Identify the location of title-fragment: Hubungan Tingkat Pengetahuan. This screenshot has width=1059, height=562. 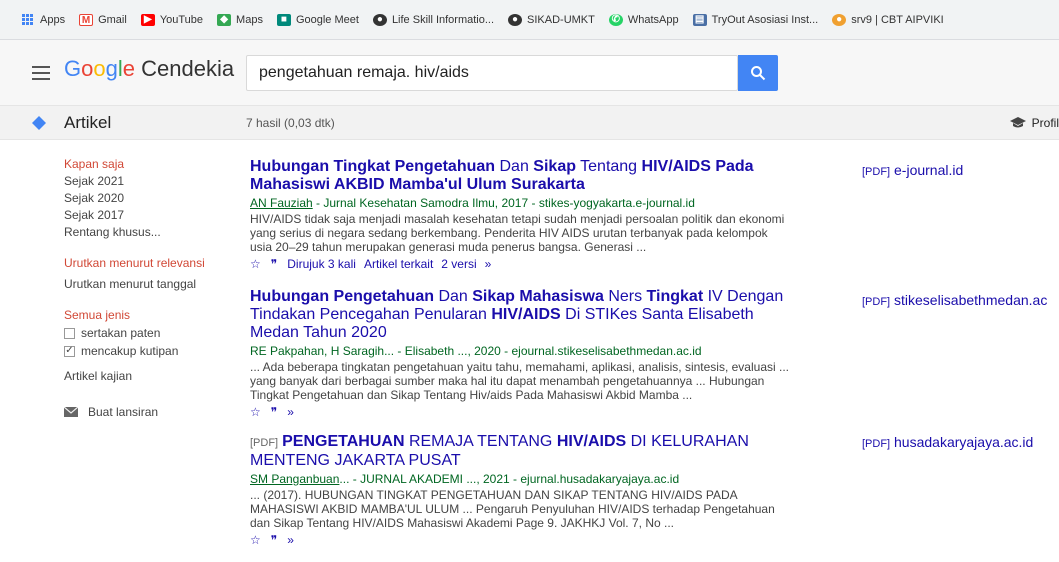
(373, 166).